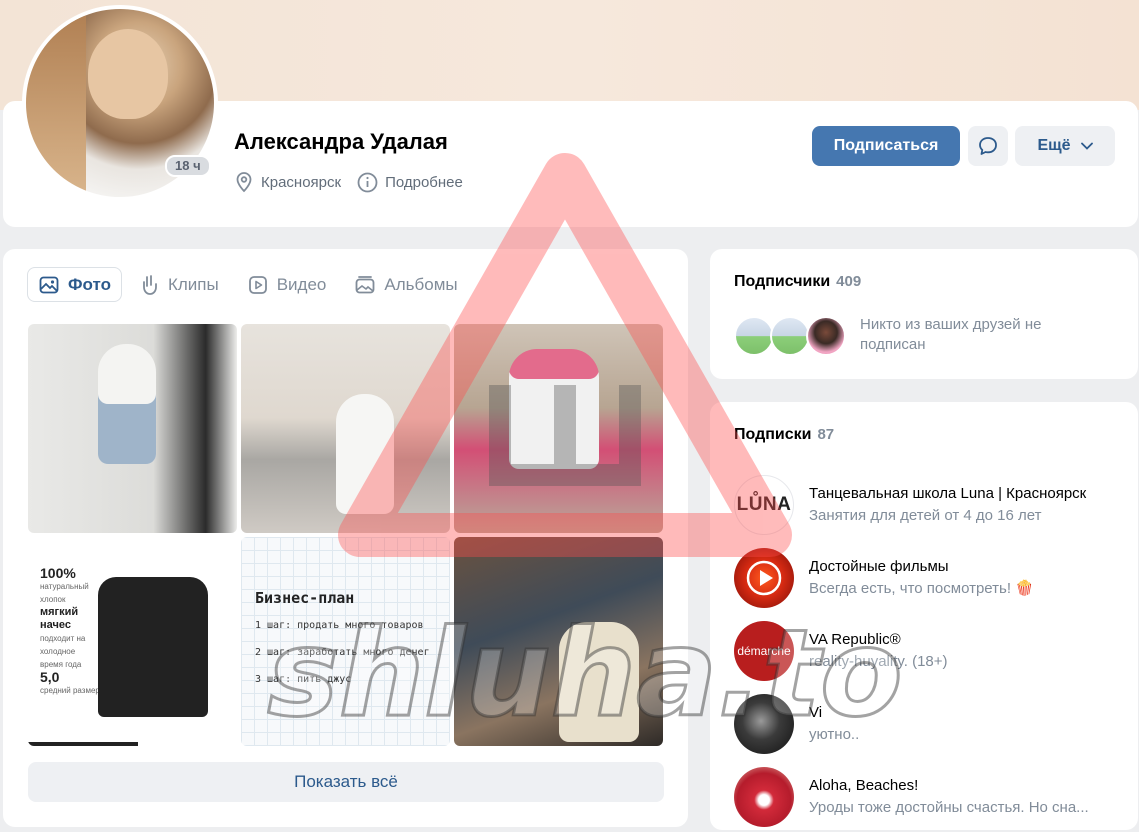  Describe the element at coordinates (153, 647) in the screenshot. I see `sweater-image` at that location.